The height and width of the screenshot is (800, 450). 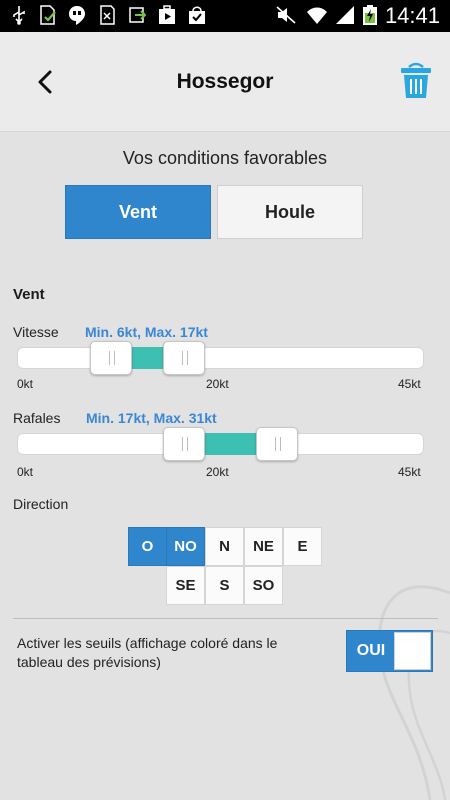 What do you see at coordinates (110, 358) in the screenshot?
I see `speed-min-handle` at bounding box center [110, 358].